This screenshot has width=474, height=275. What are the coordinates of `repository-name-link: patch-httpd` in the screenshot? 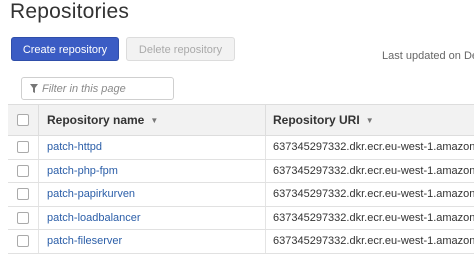 It's located at (152, 147).